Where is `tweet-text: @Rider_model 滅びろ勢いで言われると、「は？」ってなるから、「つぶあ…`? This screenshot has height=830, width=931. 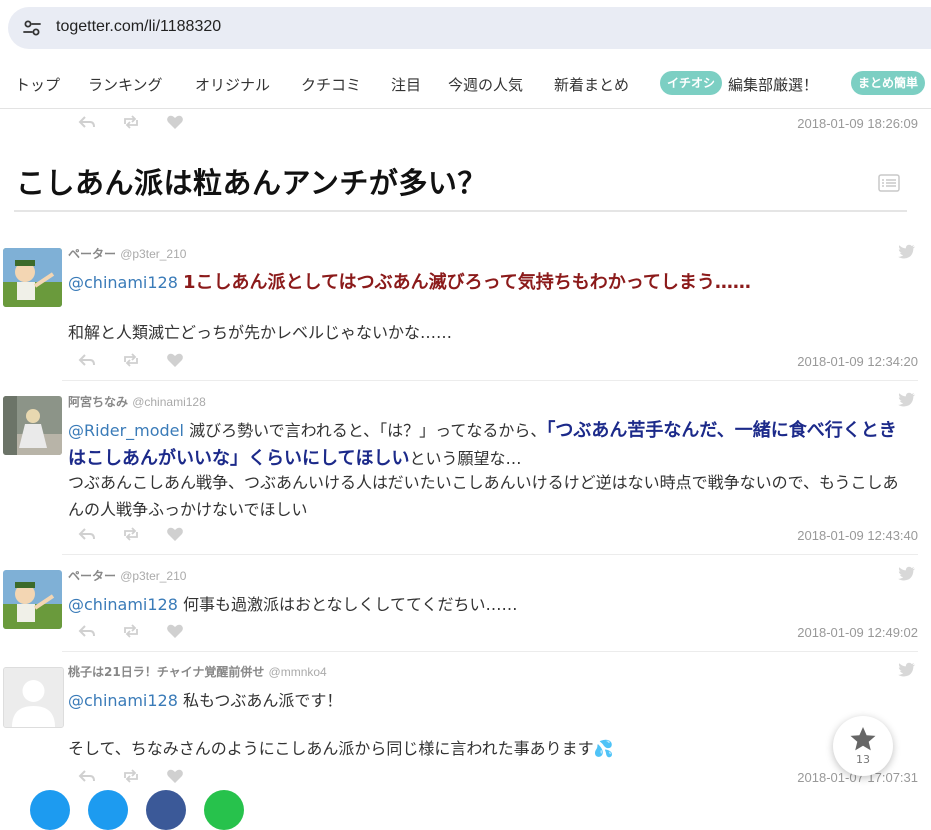
tweet-text: @Rider_model 滅びろ勢いで言われると、「は？」ってなるから、「つぶあ… is located at coordinates (491, 445).